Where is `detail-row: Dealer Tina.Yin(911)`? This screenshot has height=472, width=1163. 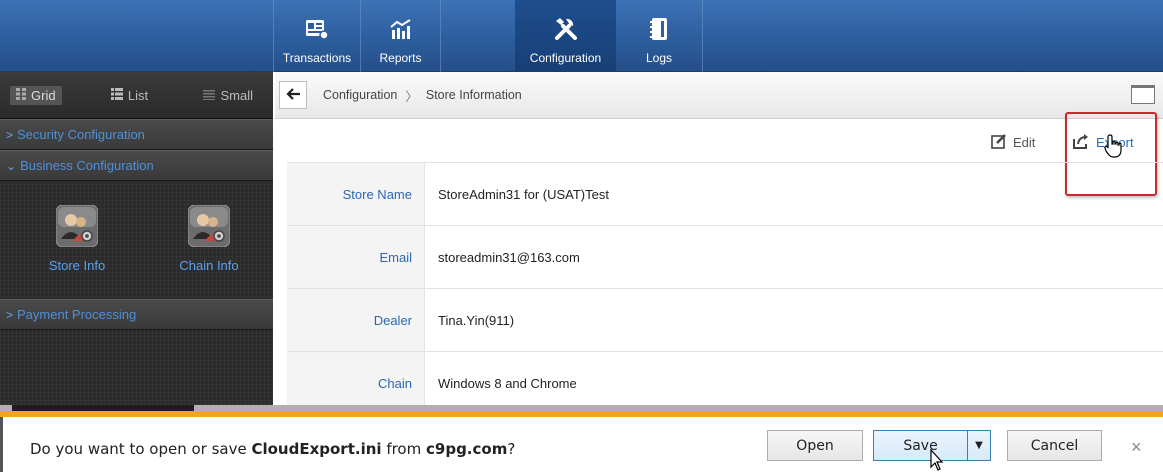 detail-row: Dealer Tina.Yin(911) is located at coordinates (725, 319).